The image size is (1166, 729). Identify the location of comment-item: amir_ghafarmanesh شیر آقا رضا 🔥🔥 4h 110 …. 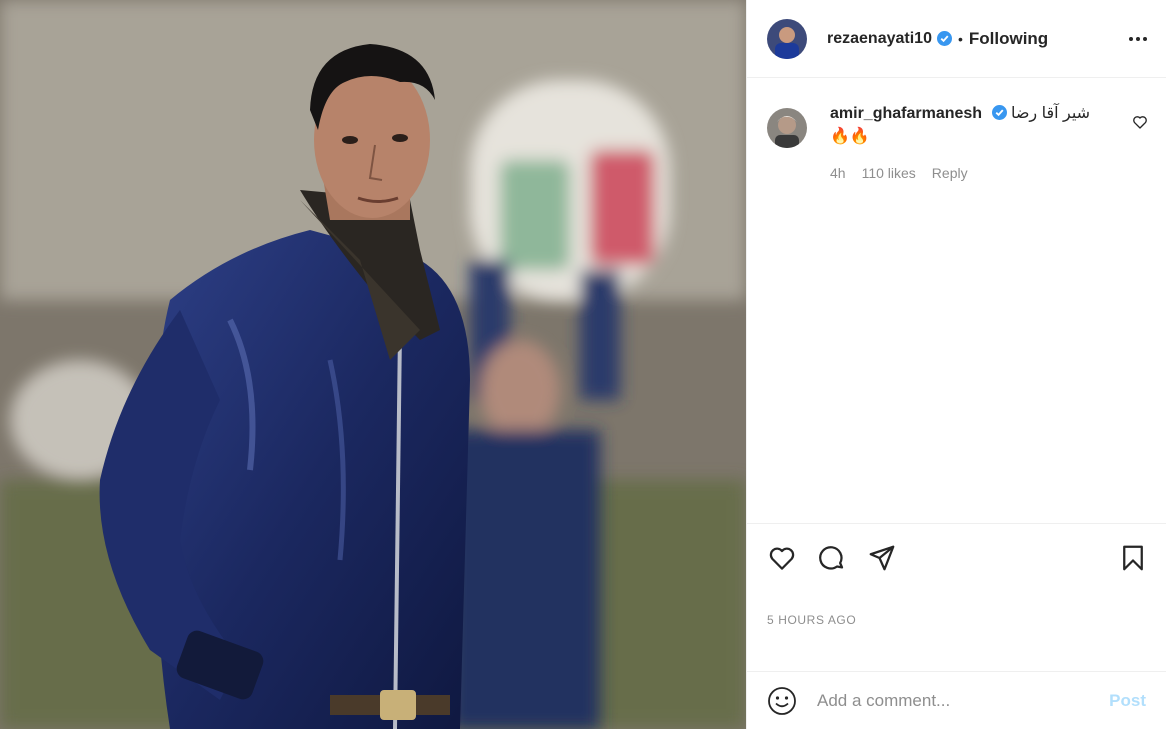
(957, 141).